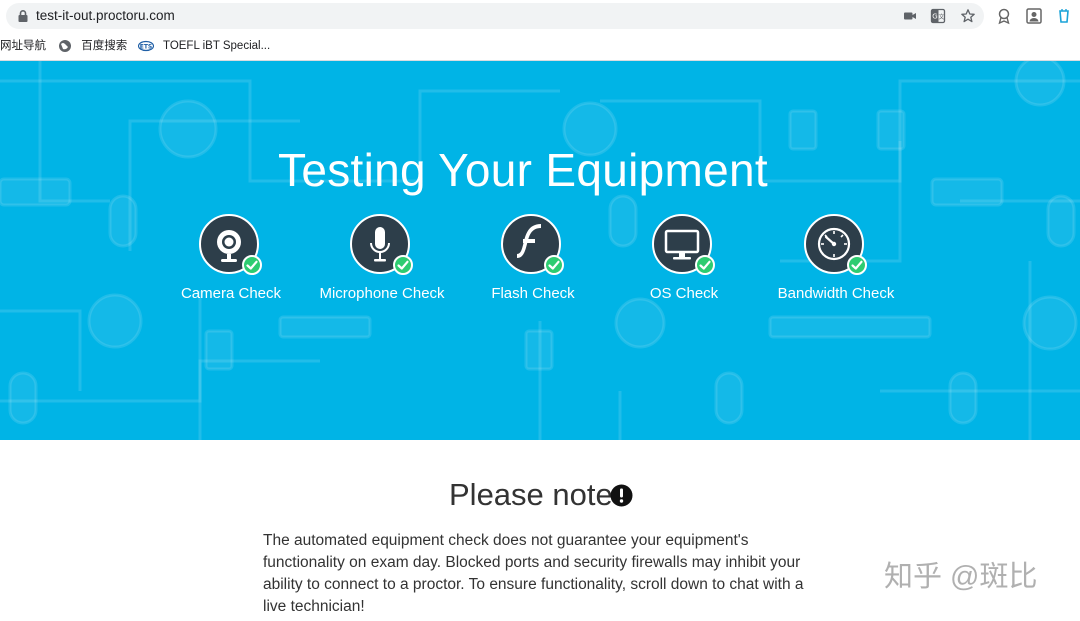  Describe the element at coordinates (495, 16) in the screenshot. I see `address-bar: test-it-out.proctoru.com G 文` at that location.